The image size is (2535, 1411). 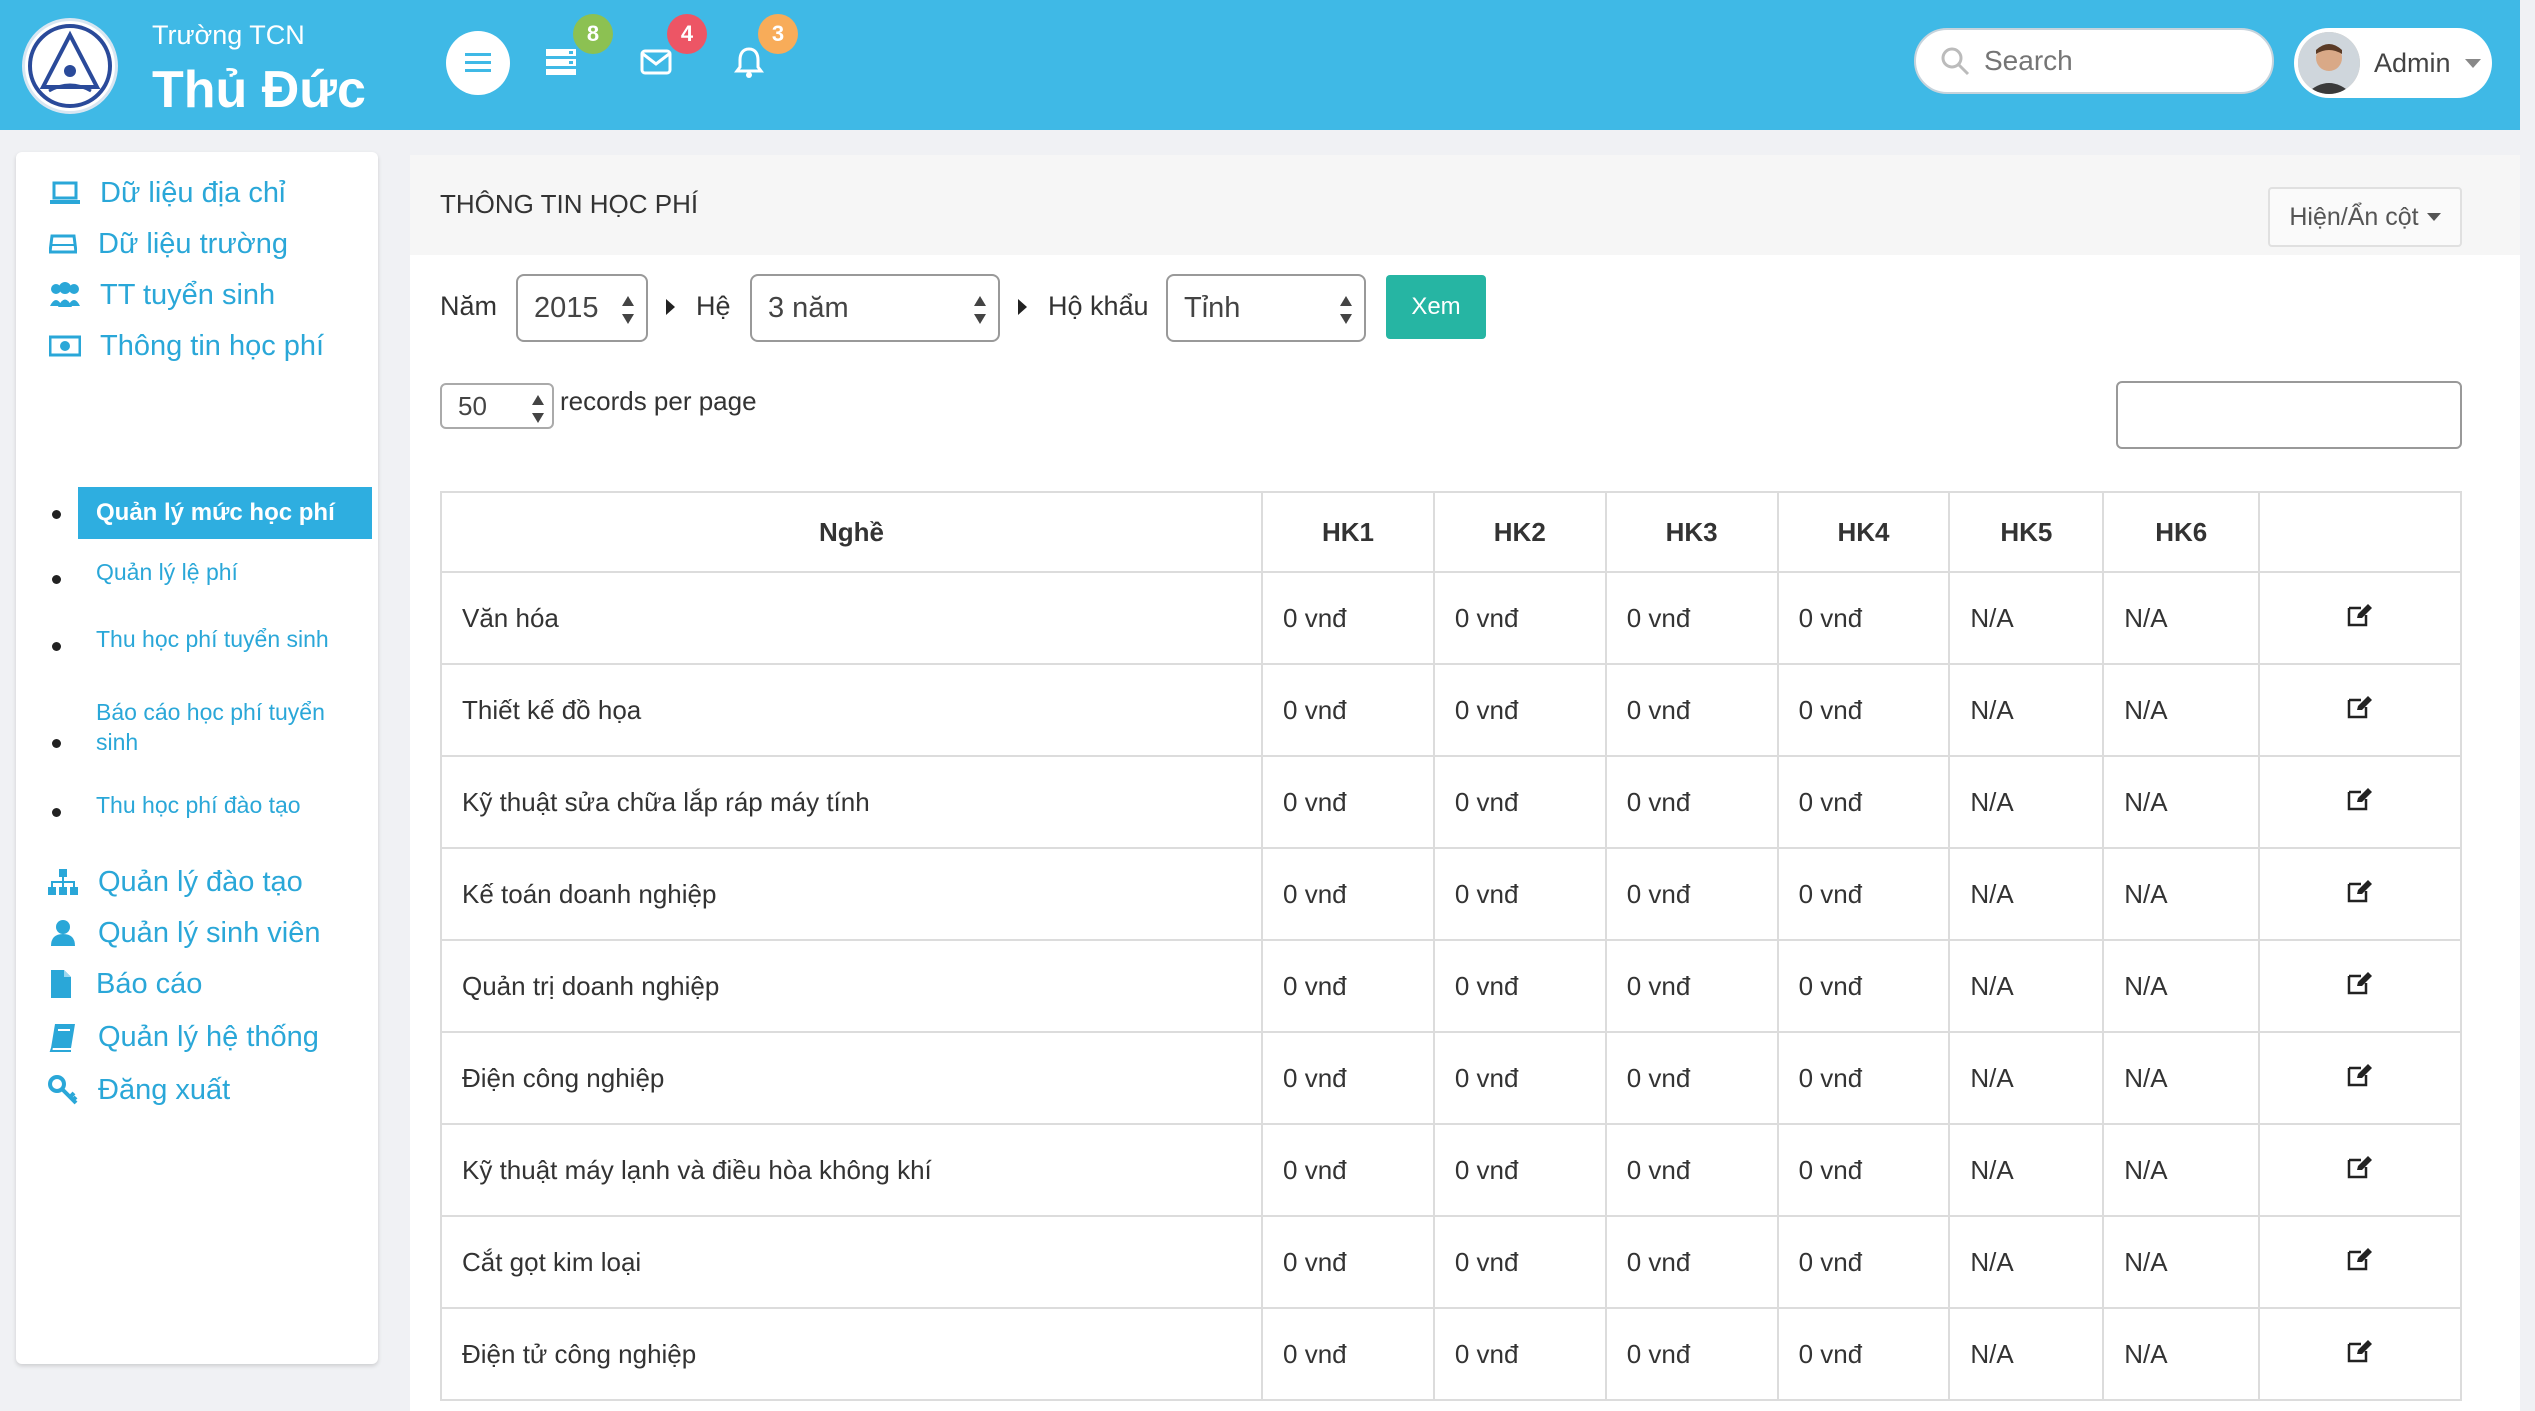 I want to click on column-header: HK4, so click(x=1863, y=532).